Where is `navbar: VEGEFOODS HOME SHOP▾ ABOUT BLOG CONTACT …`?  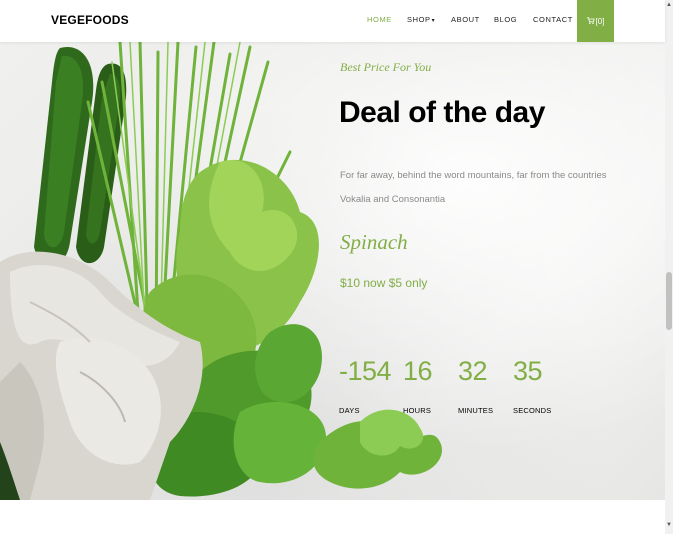
navbar: VEGEFOODS HOME SHOP▾ ABOUT BLOG CONTACT … is located at coordinates (332, 21).